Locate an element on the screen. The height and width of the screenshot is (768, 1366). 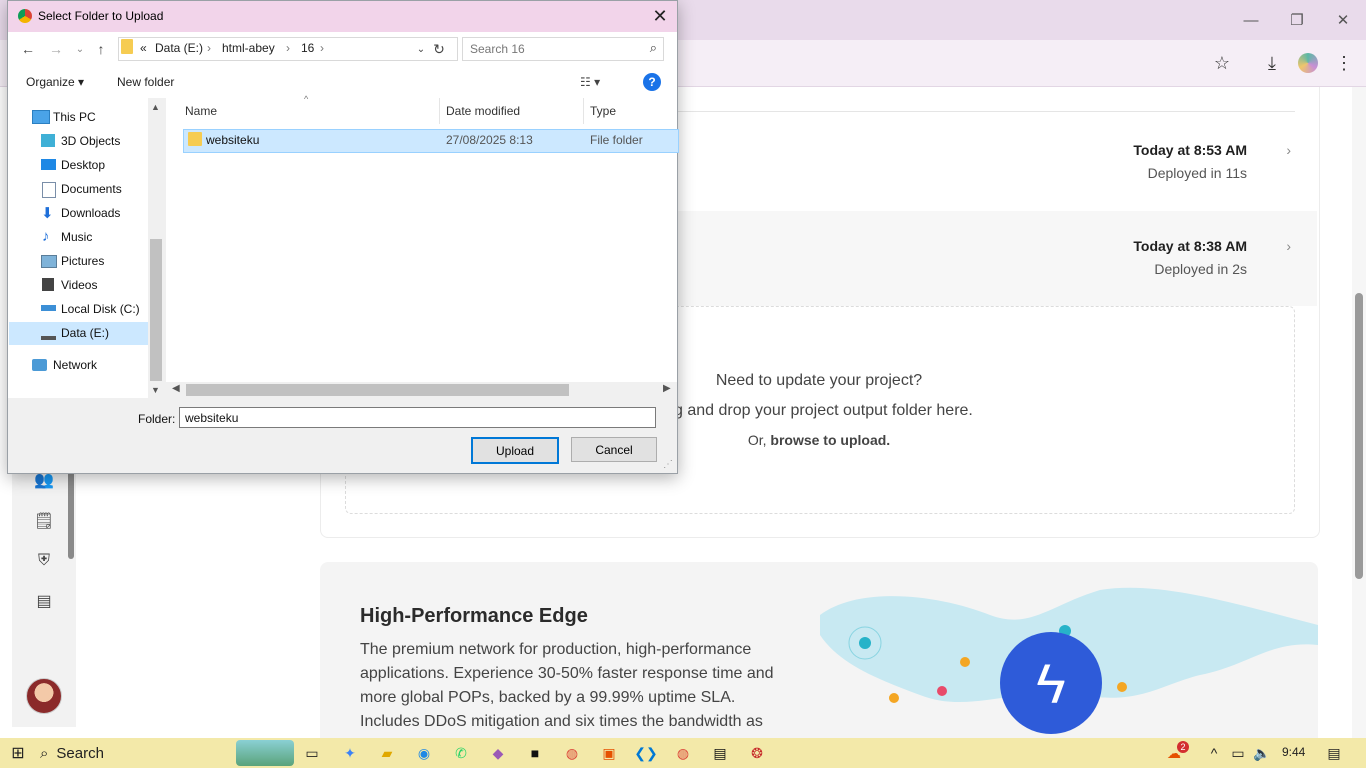
path-dropdown-icon: ⌄ is located at coordinates (421, 49).